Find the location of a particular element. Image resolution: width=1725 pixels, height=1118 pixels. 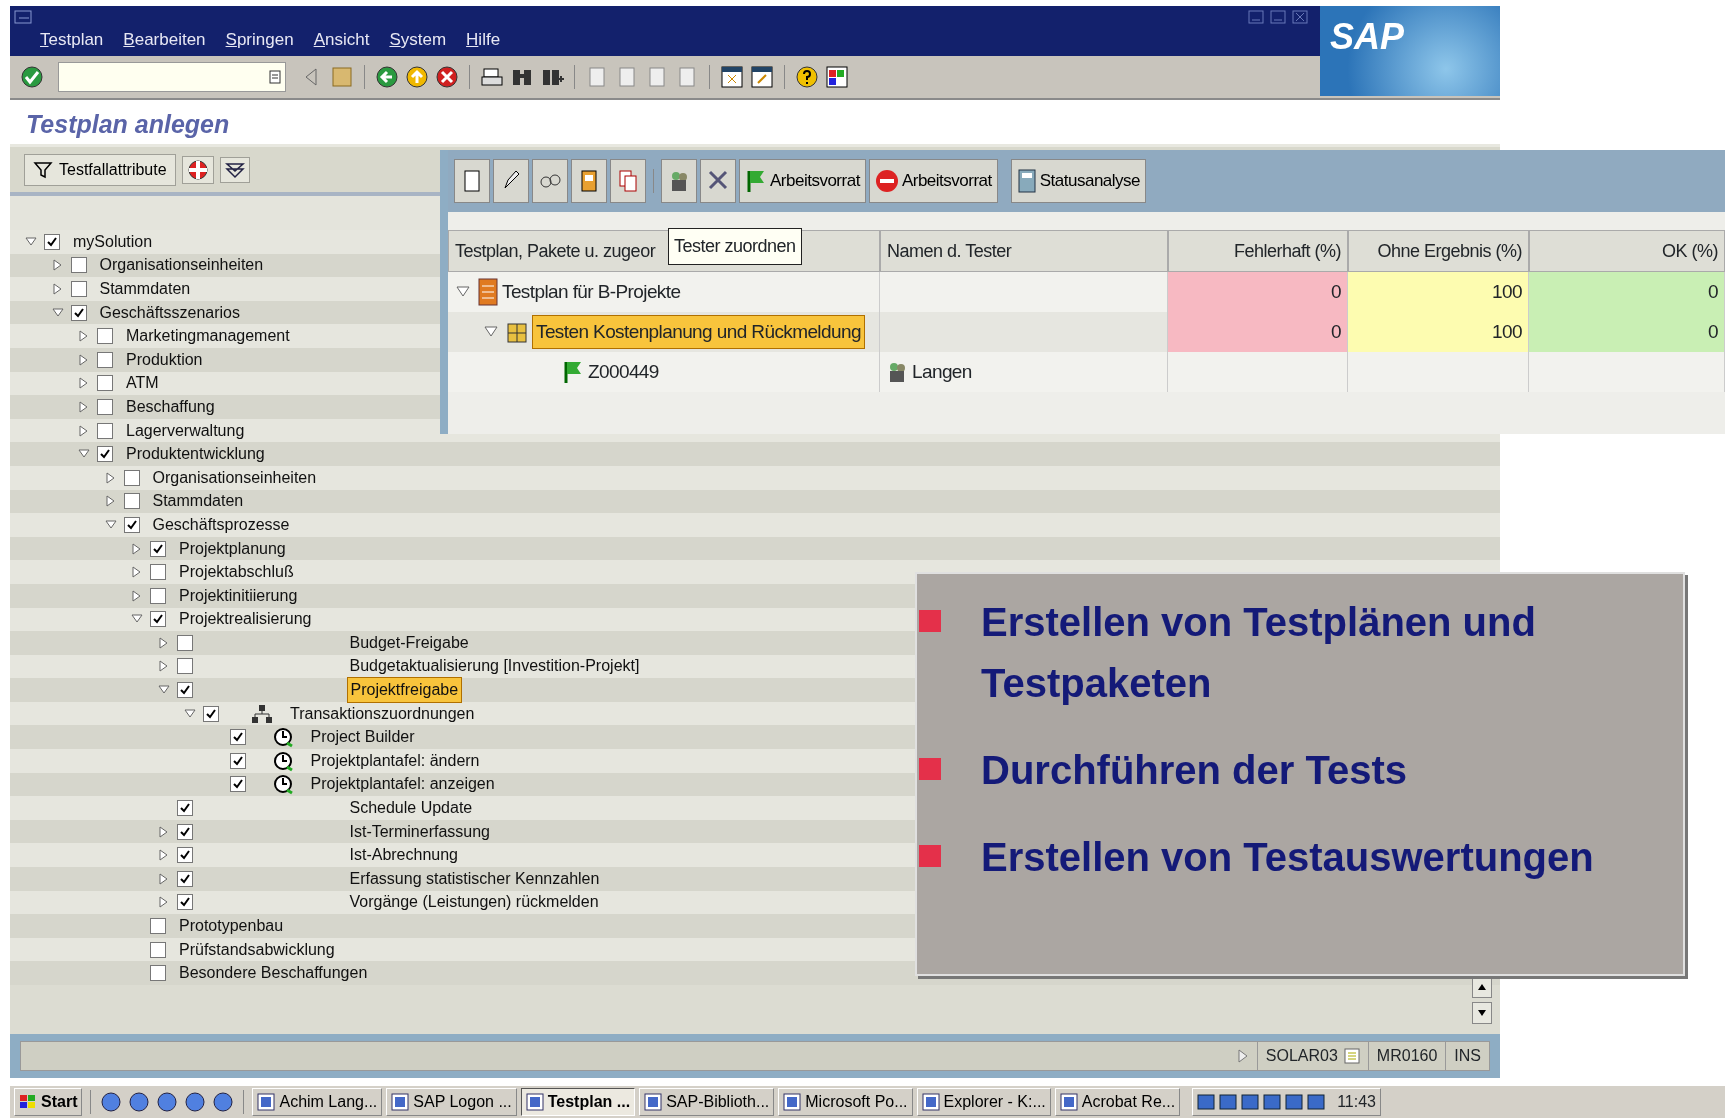

scroll-down-icon is located at coordinates (1482, 1013).